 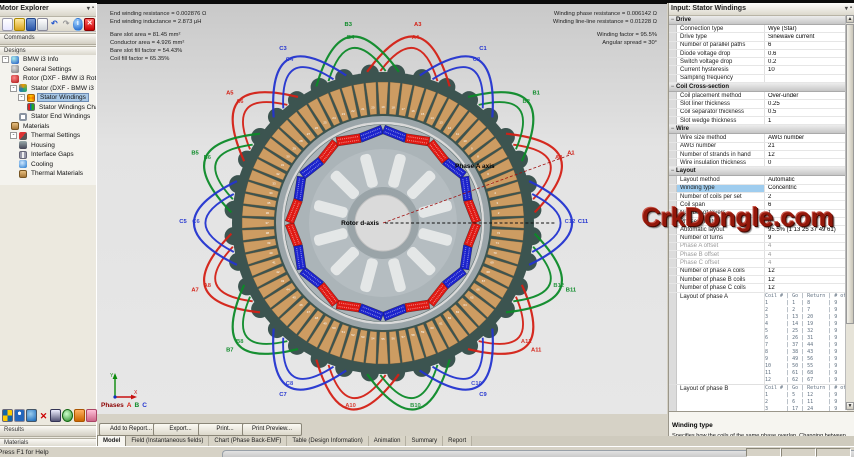 What do you see at coordinates (806, 37) in the screenshot?
I see `property-value: Sinewave current` at bounding box center [806, 37].